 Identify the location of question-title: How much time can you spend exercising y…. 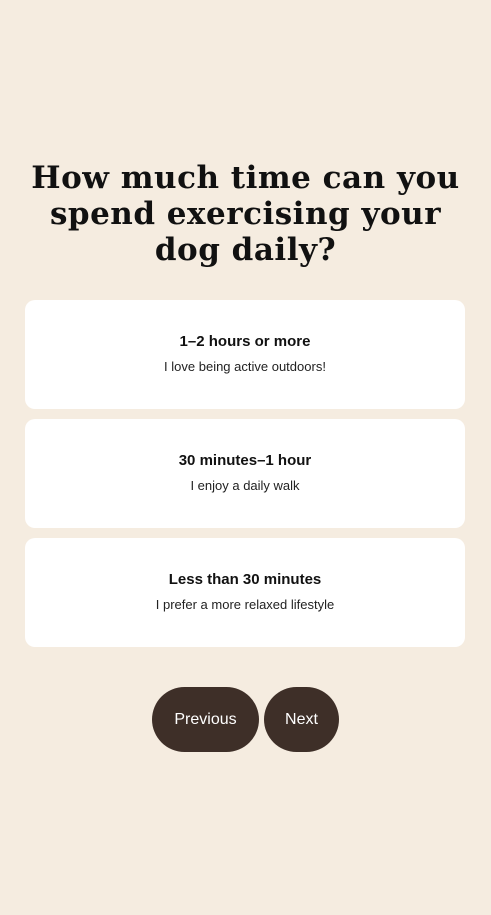
(245, 214).